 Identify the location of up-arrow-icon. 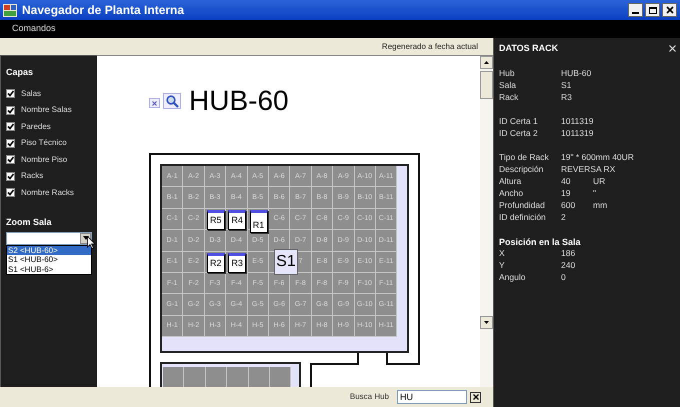
(486, 62).